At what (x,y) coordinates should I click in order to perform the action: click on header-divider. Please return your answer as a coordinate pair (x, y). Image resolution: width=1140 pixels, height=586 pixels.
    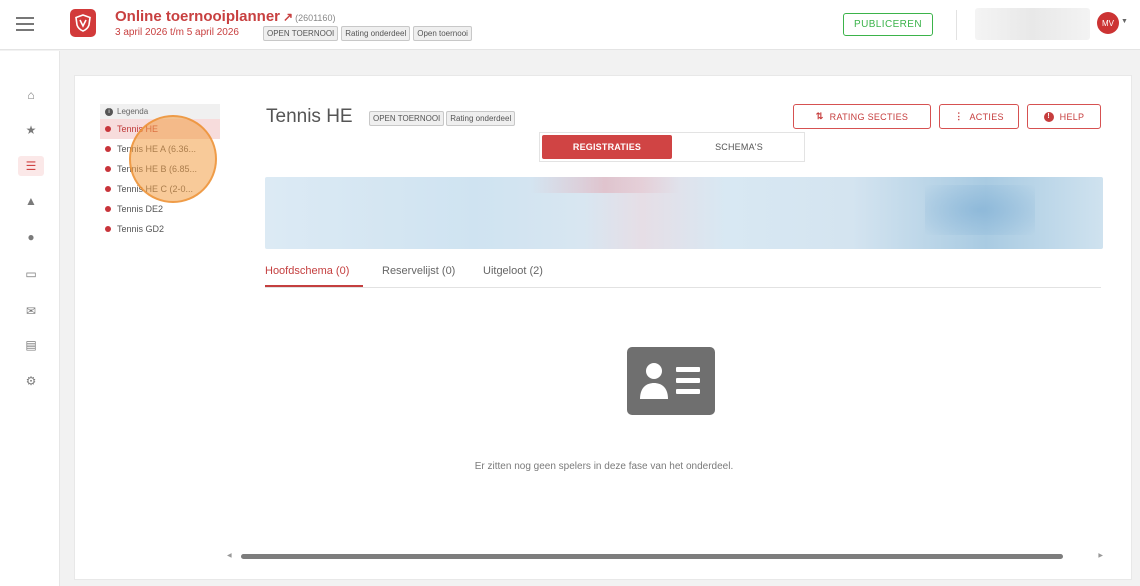
    Looking at the image, I should click on (956, 25).